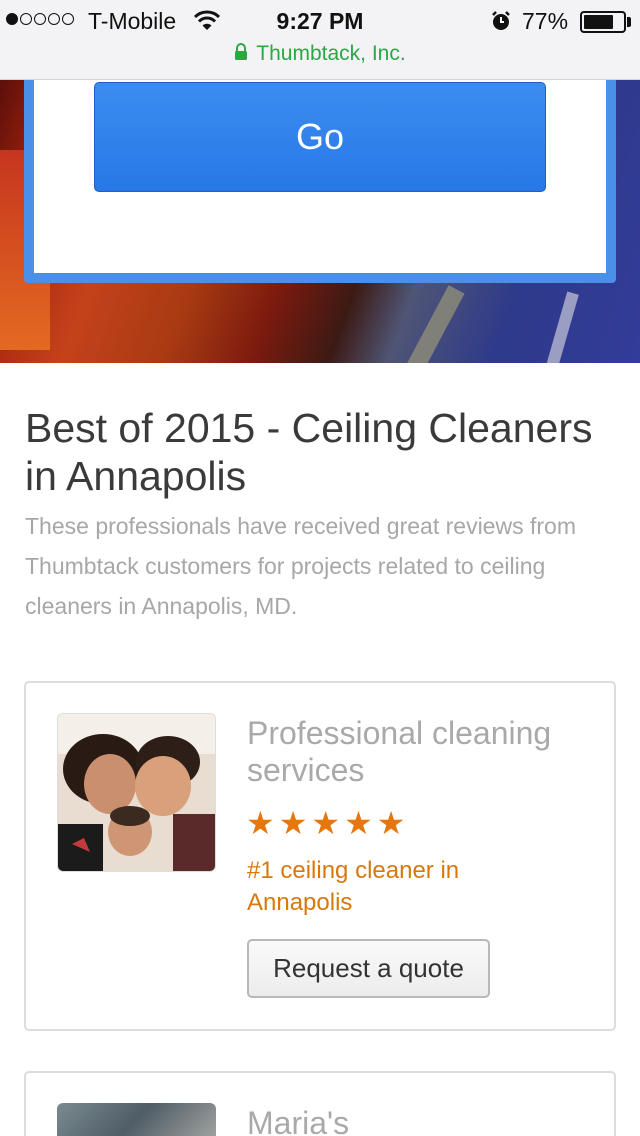 This screenshot has height=1136, width=640. I want to click on battery-icon, so click(603, 22).